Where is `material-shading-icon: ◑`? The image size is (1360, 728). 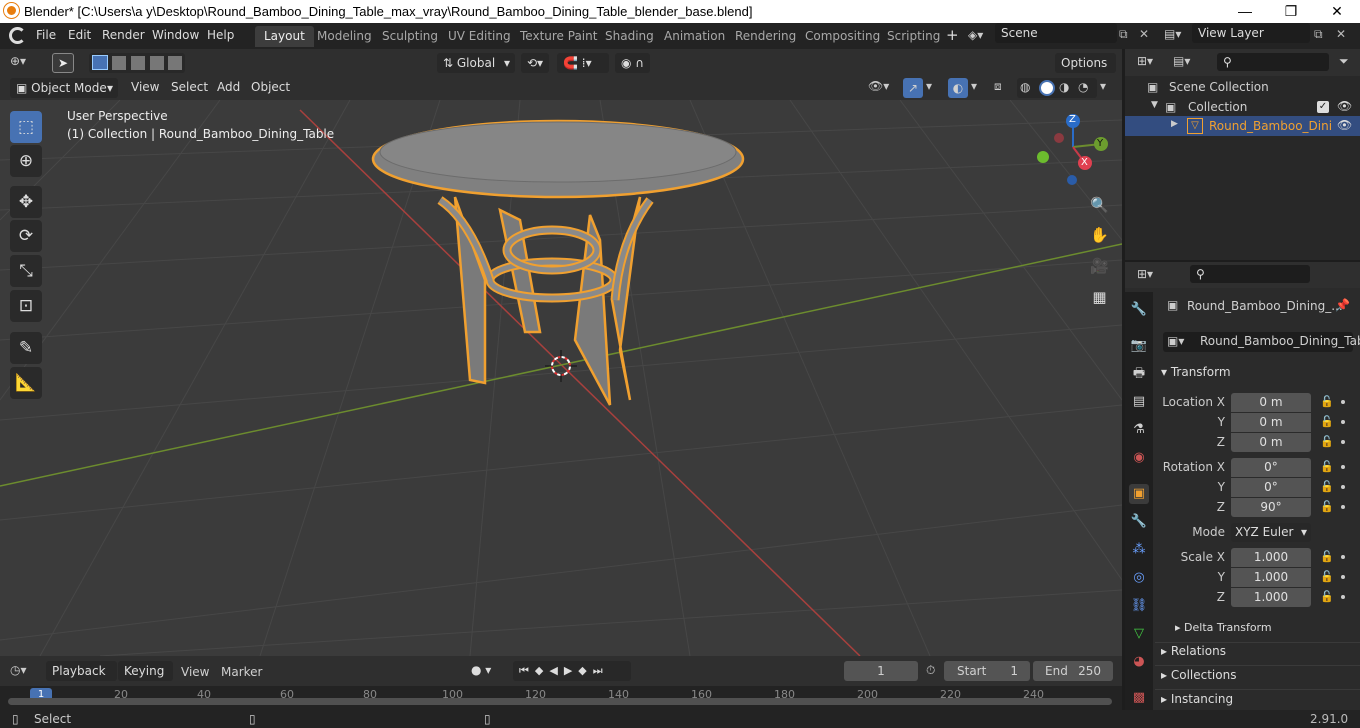 material-shading-icon: ◑ is located at coordinates (1064, 87).